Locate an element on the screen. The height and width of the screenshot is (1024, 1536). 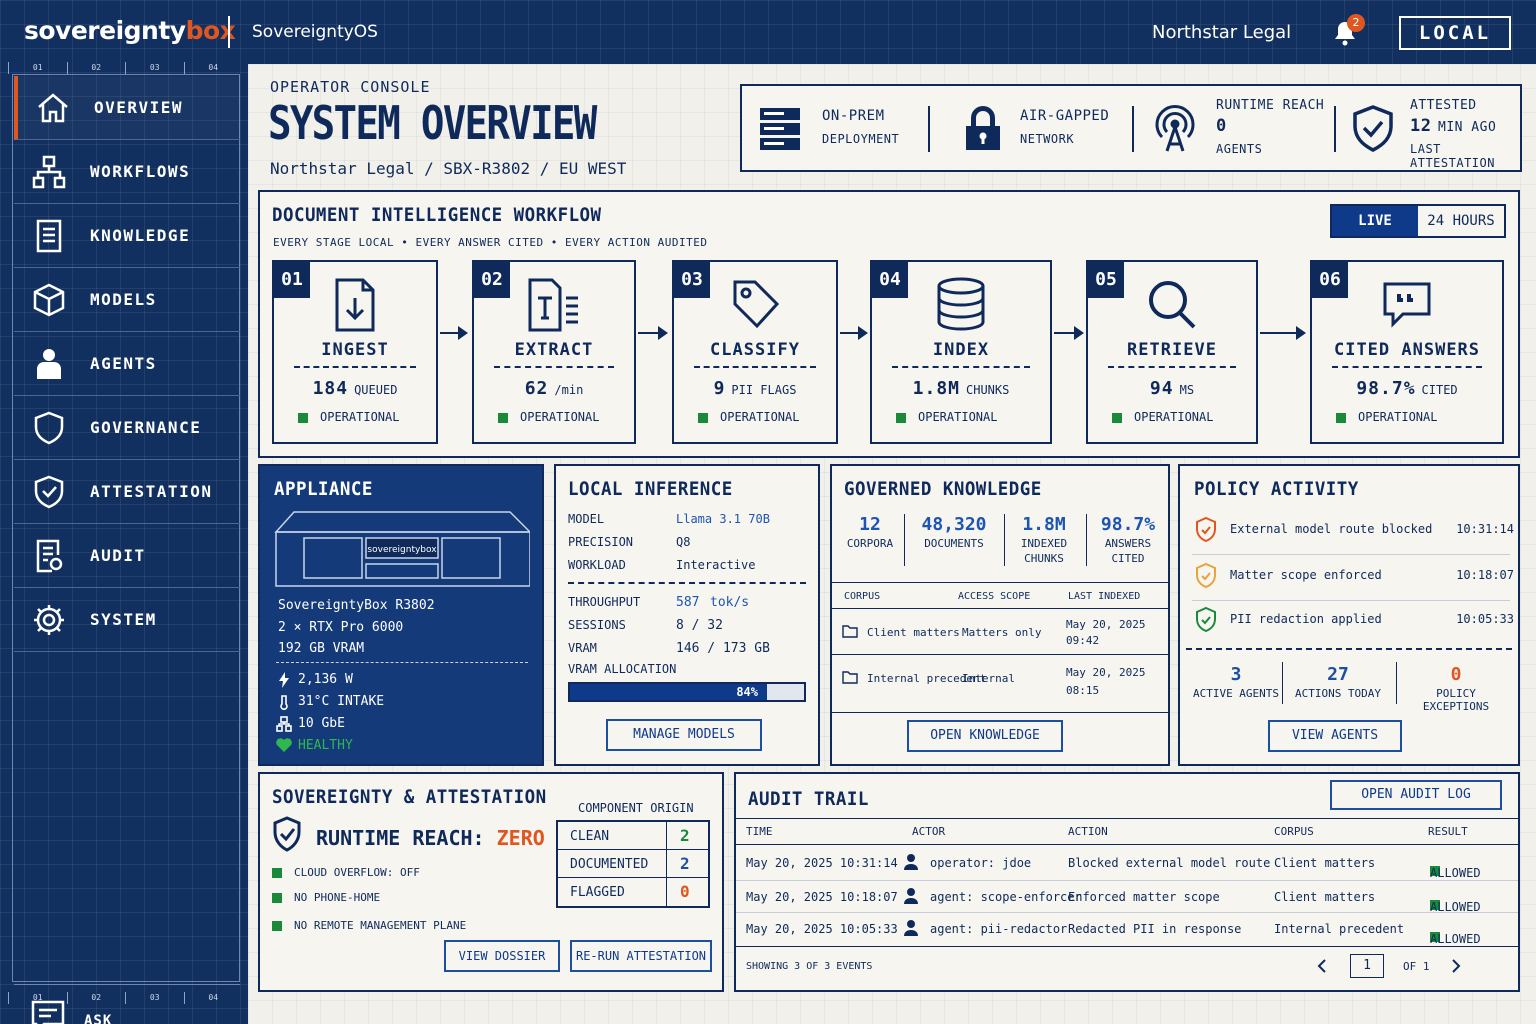
database-icon is located at coordinates (961, 304).